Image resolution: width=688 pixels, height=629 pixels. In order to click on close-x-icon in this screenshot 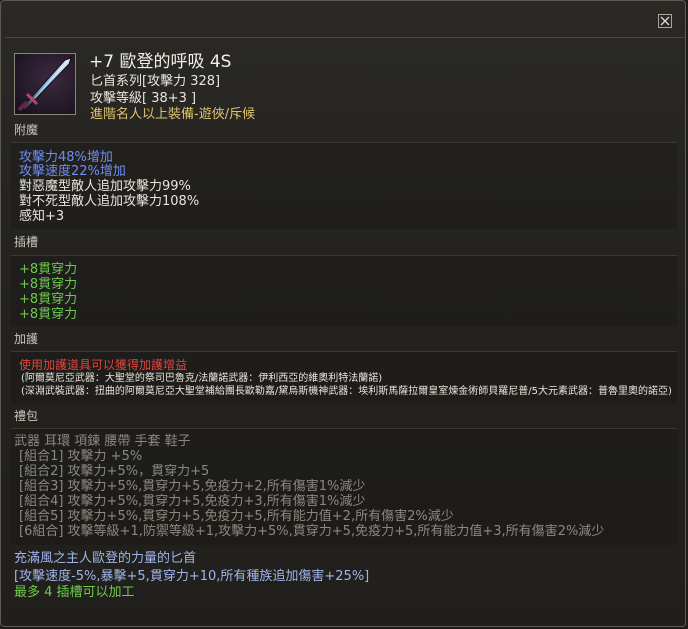, I will do `click(665, 21)`.